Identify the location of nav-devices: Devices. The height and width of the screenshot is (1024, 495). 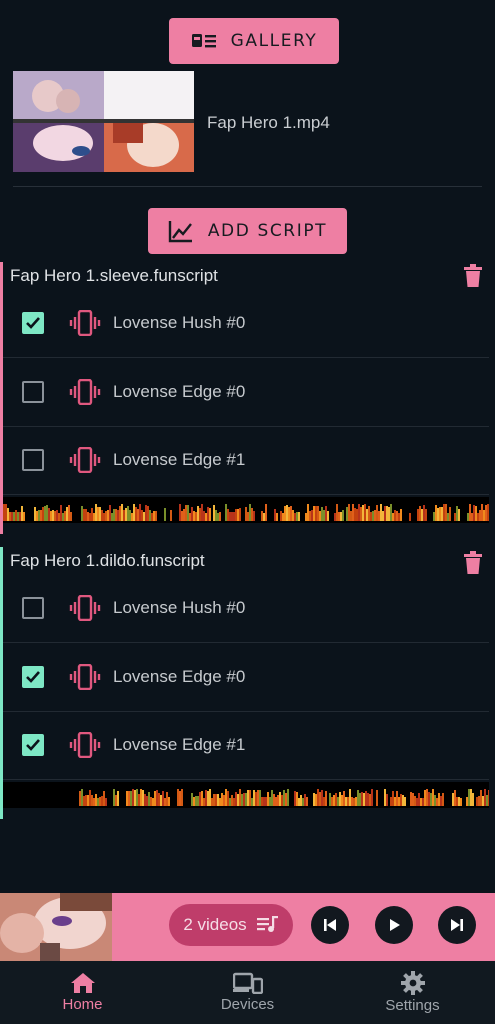
(247, 992).